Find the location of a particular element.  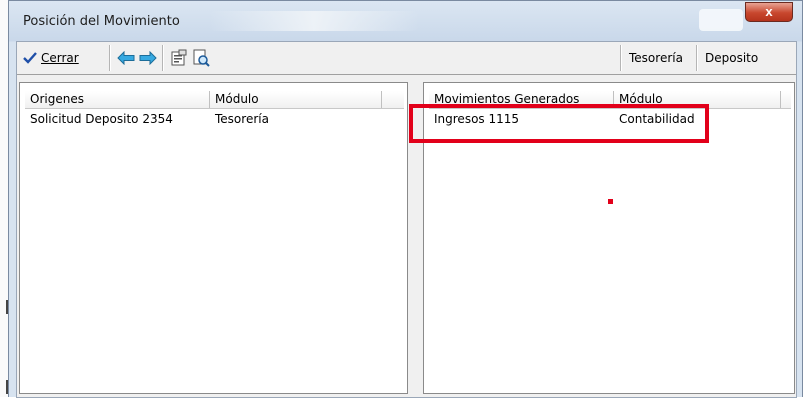

properties-button is located at coordinates (179, 58).